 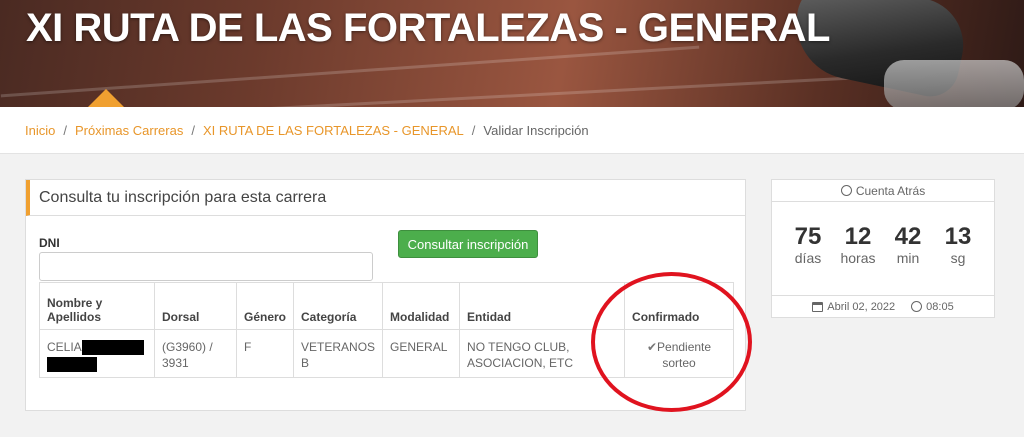 I want to click on countdown-days: 75 días, so click(x=808, y=245).